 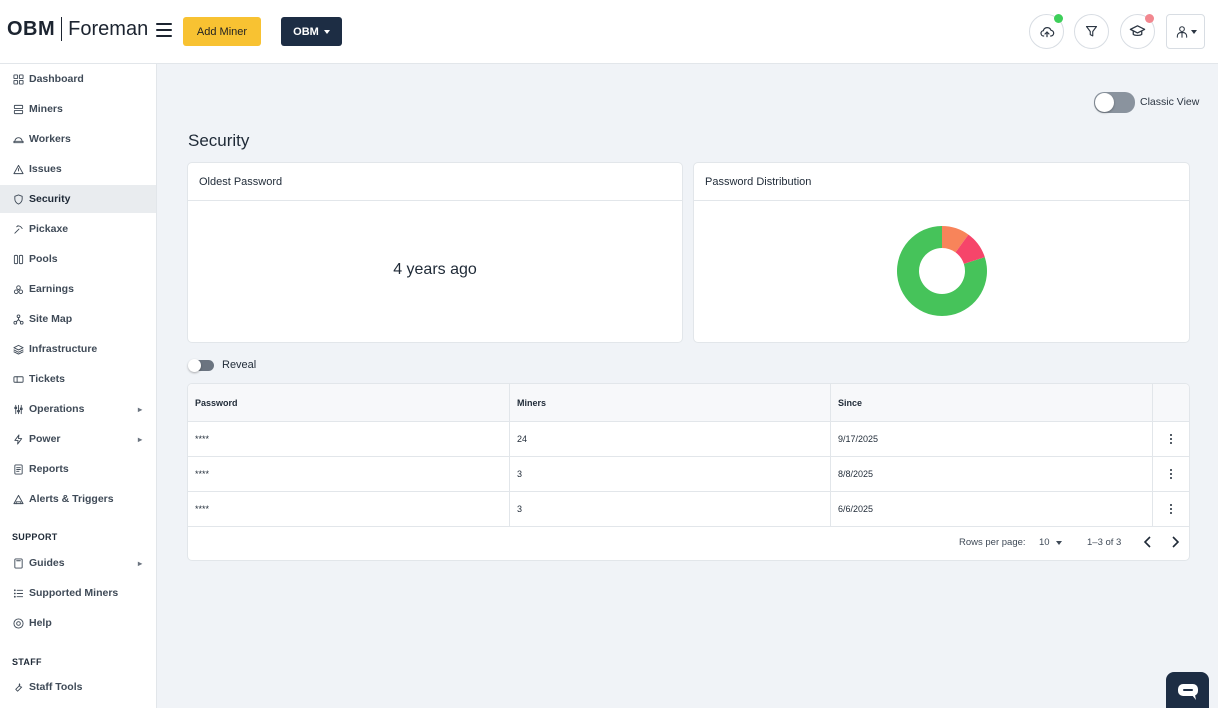 I want to click on chat-button, so click(x=1187, y=690).